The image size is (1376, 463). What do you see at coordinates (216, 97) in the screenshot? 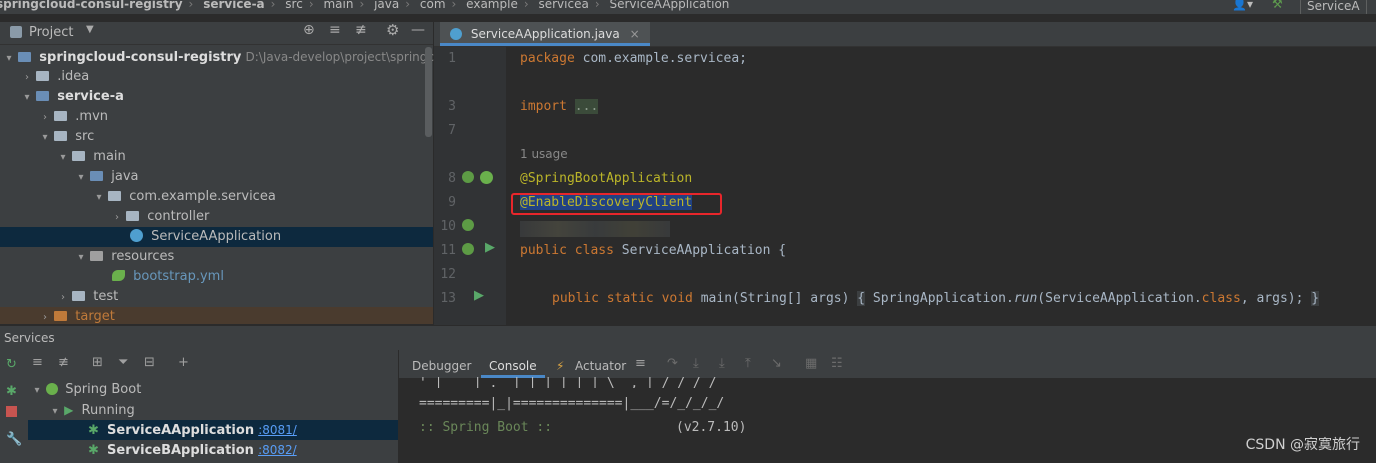
I see `tree-item-service-a: ▾ service-a` at bounding box center [216, 97].